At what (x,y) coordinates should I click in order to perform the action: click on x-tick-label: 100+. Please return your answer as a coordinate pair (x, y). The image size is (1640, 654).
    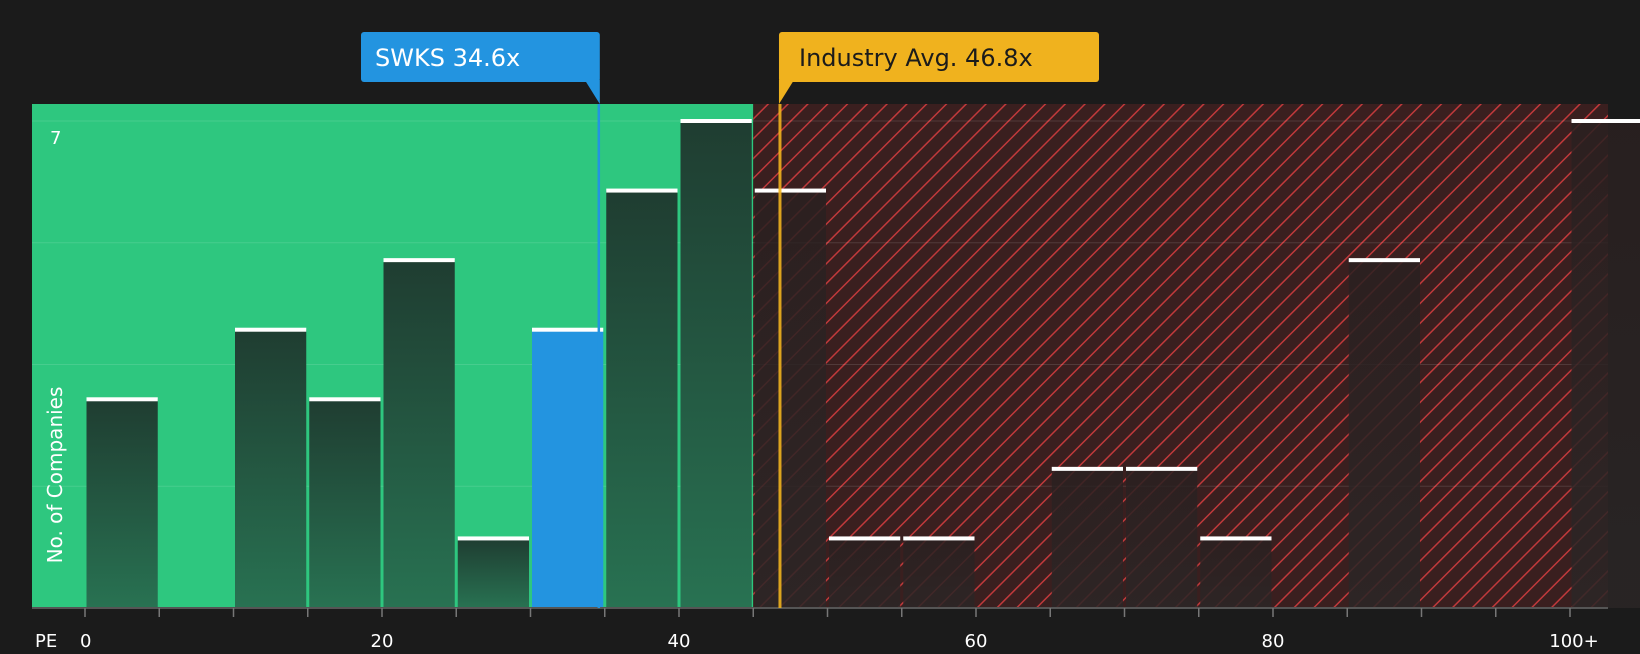
    Looking at the image, I should click on (1573, 640).